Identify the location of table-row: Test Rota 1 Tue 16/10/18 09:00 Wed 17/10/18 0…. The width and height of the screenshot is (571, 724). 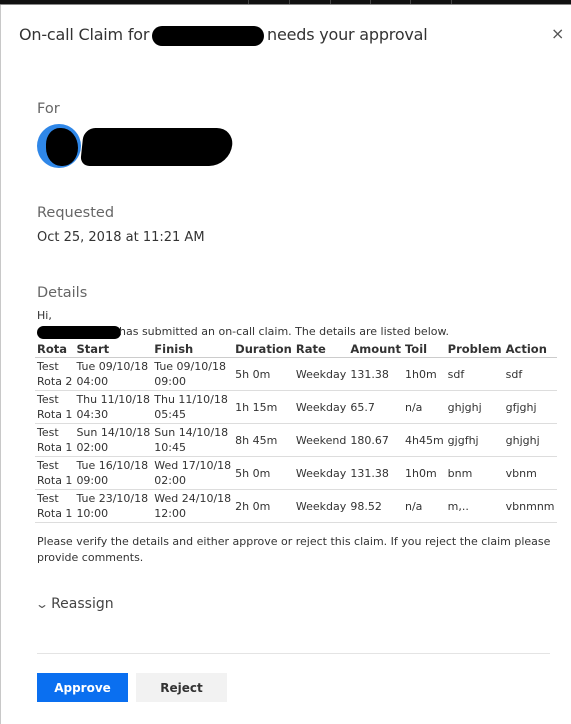
(296, 473).